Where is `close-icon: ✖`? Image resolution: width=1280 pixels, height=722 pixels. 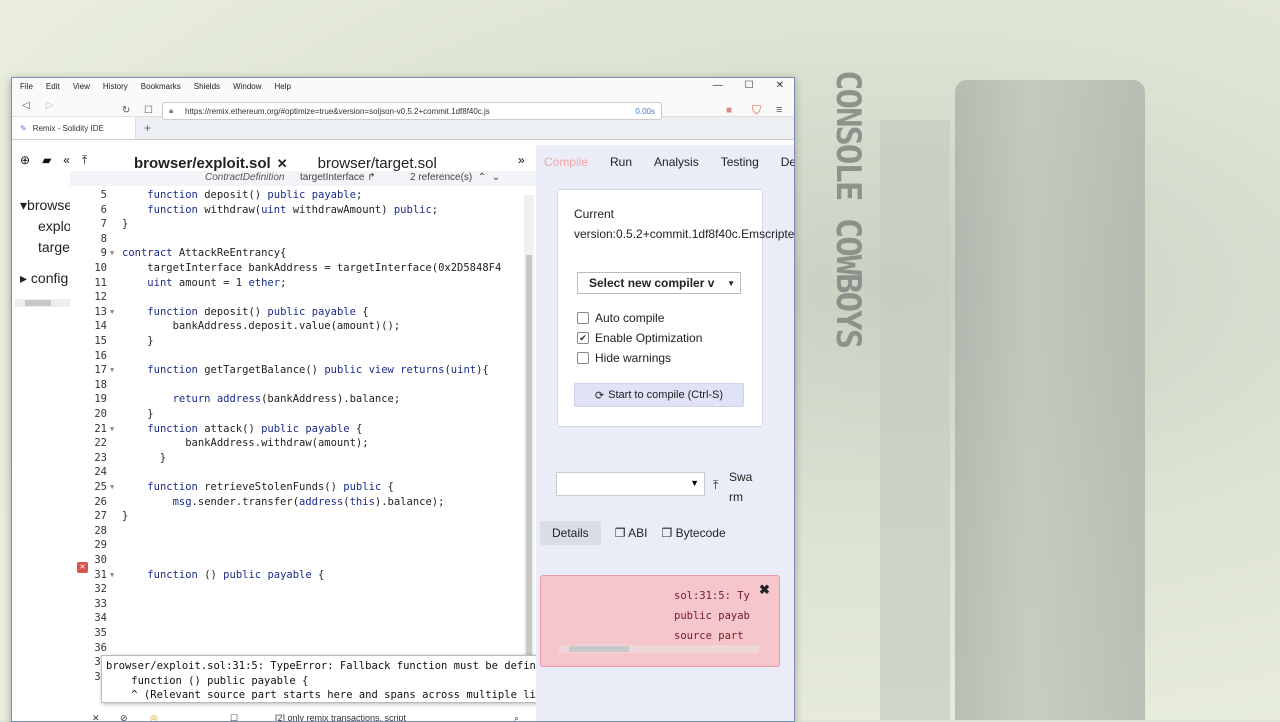
close-icon: ✖ is located at coordinates (764, 590).